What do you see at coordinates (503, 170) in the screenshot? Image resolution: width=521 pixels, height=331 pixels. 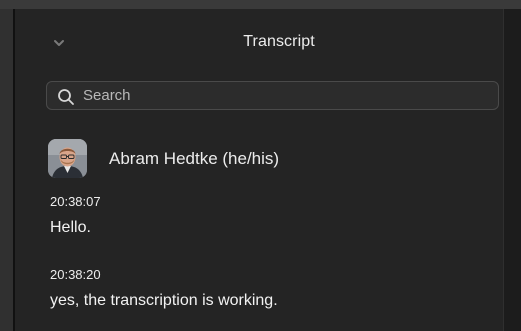 I see `panel-border` at bounding box center [503, 170].